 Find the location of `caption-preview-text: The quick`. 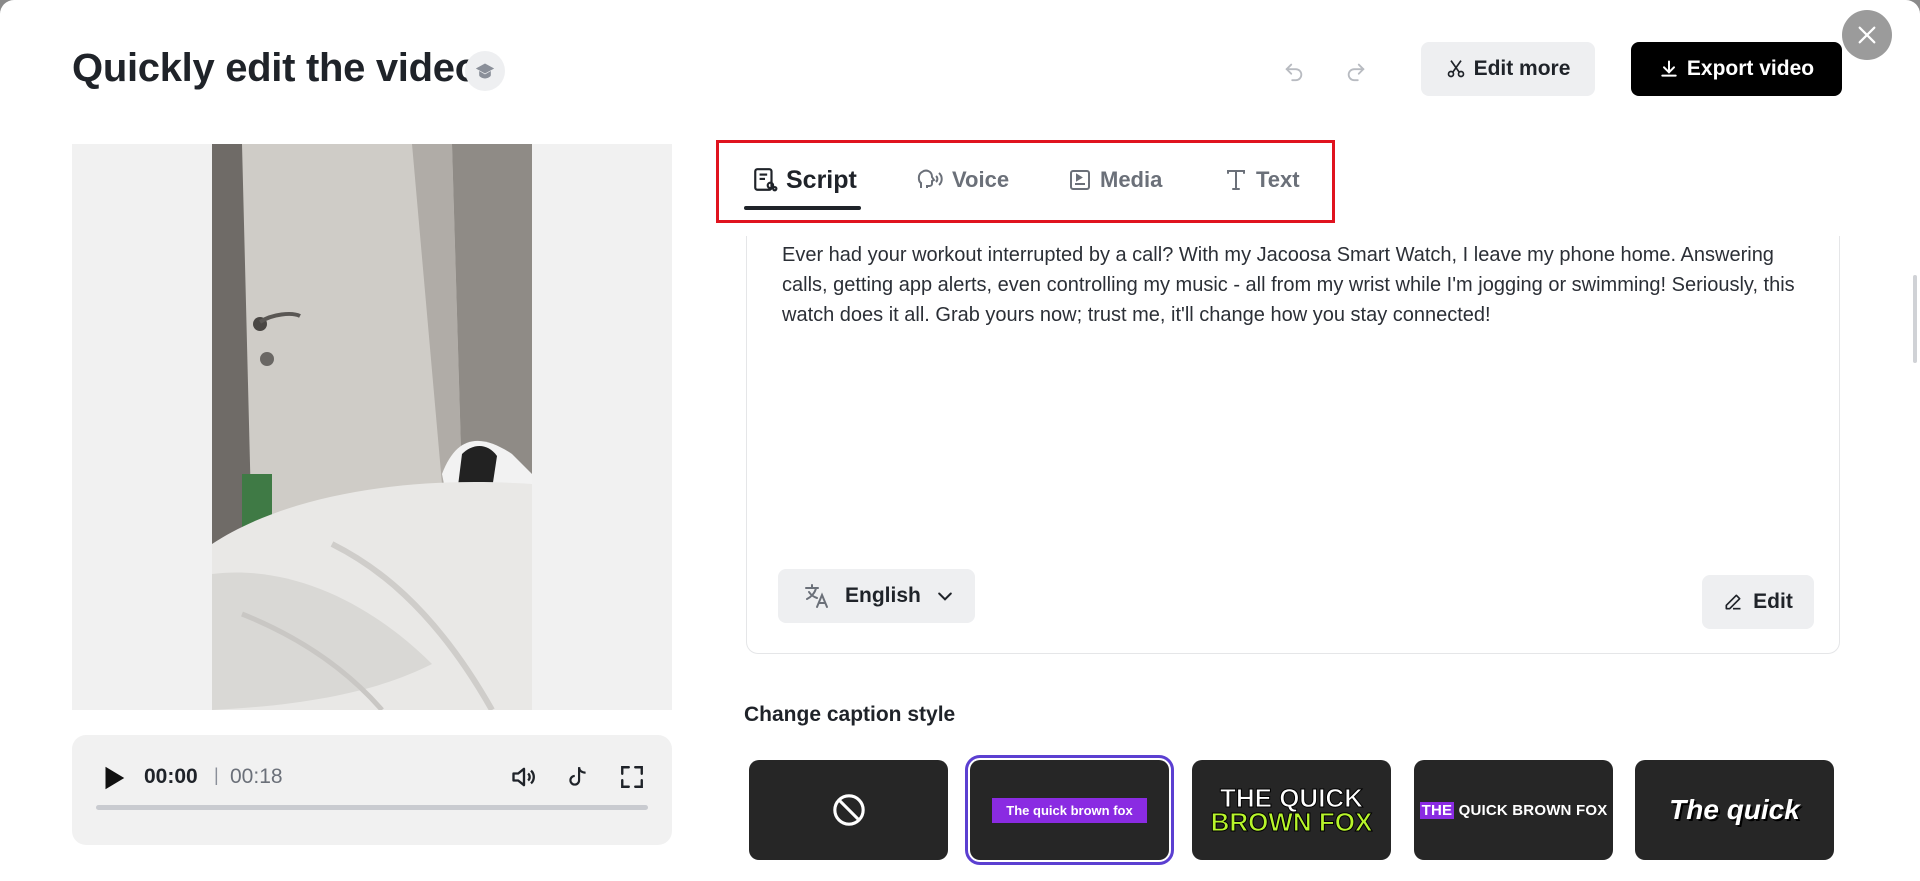

caption-preview-text: The quick is located at coordinates (1734, 809).